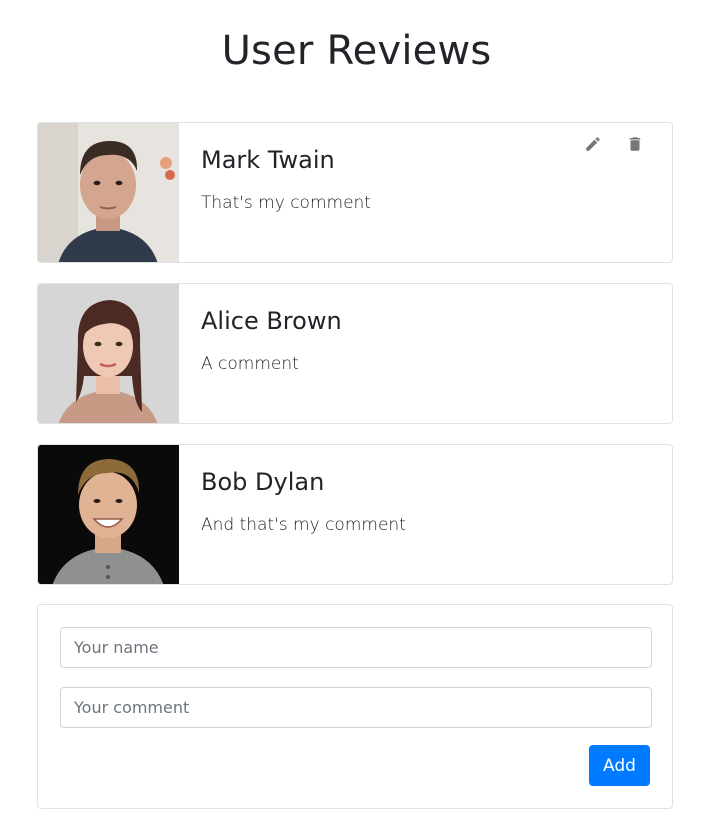 This screenshot has height=840, width=713. What do you see at coordinates (263, 482) in the screenshot?
I see `reviewer-name: Bob Dylan` at bounding box center [263, 482].